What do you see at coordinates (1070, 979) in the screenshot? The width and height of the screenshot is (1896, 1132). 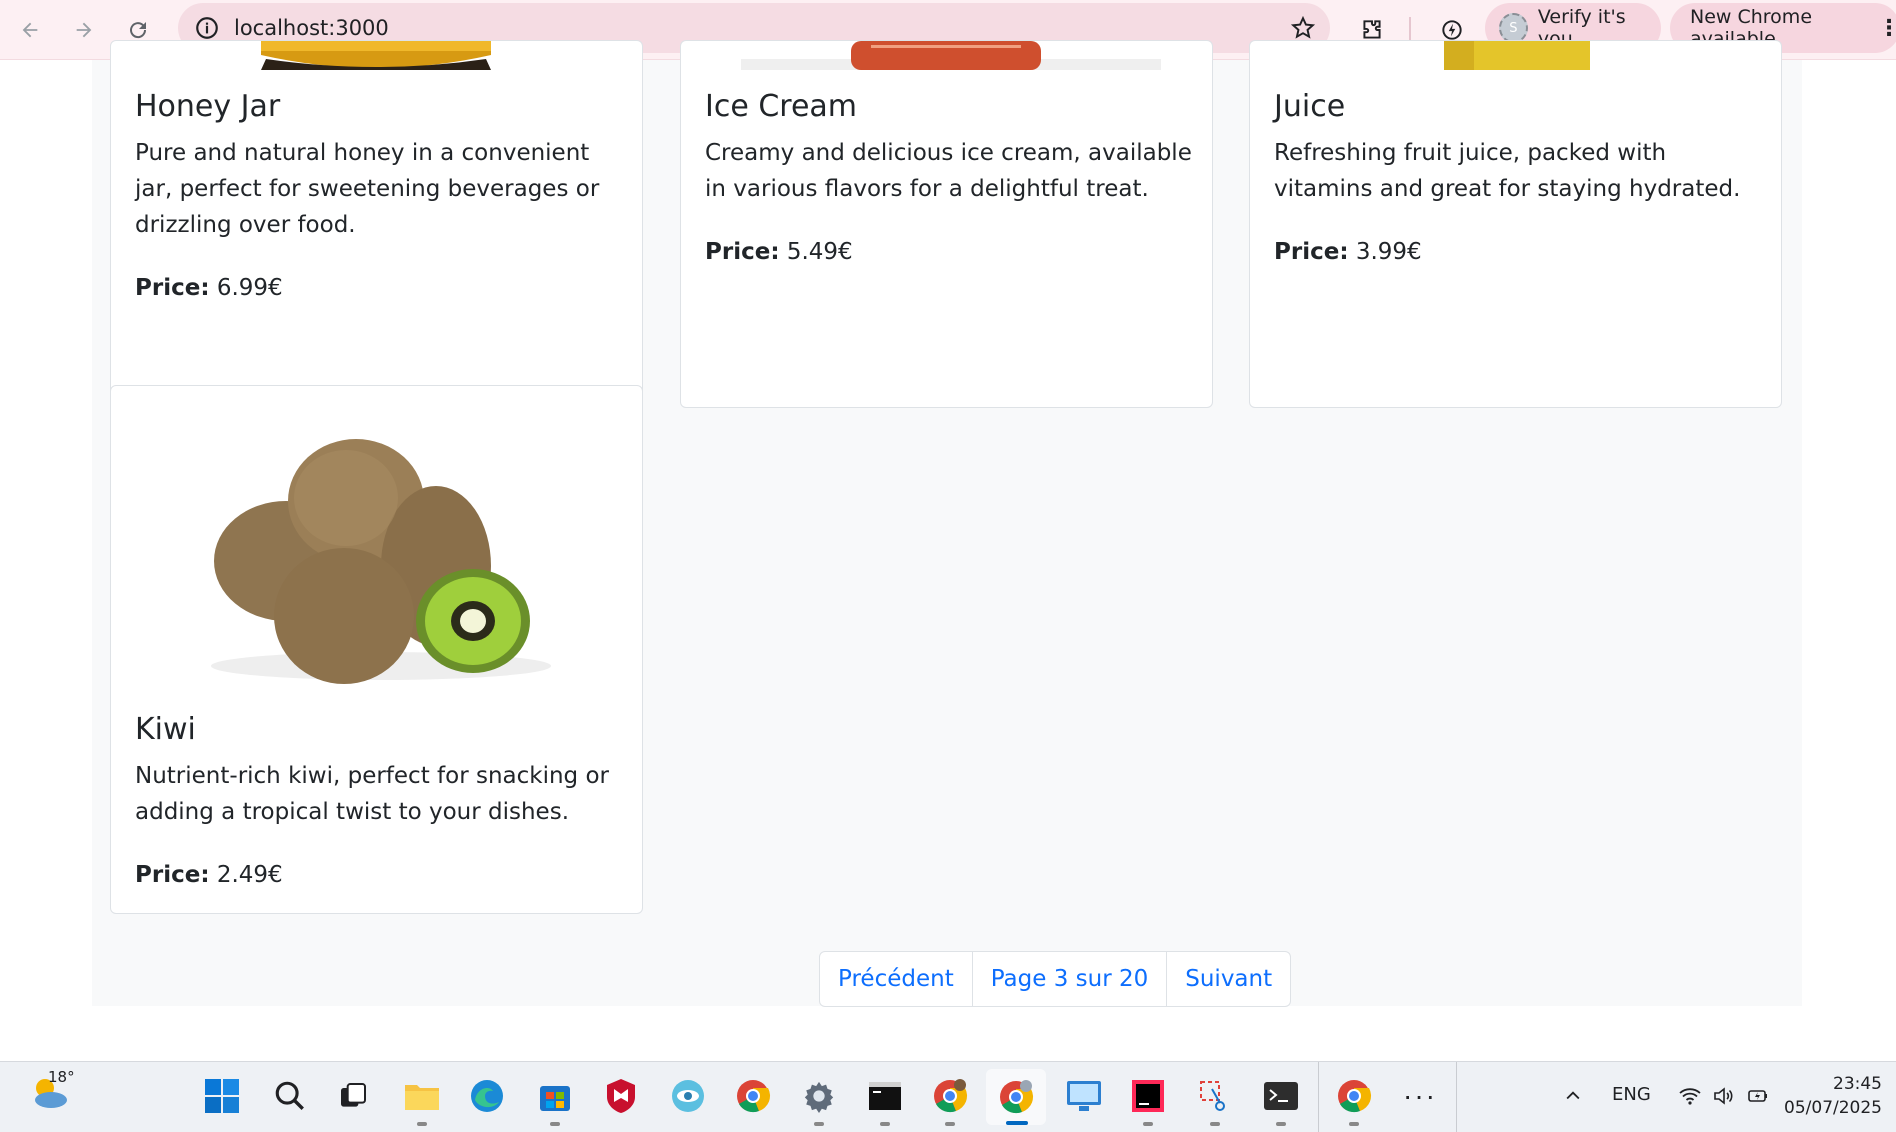 I see `page-status: Page 3 sur 20` at bounding box center [1070, 979].